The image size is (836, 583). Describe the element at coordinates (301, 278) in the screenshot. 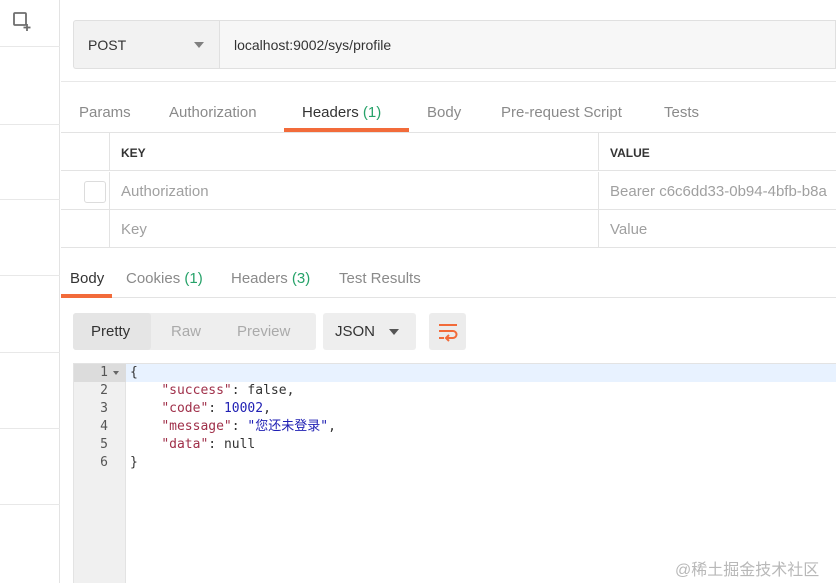

I see `tab-count: (3)` at that location.